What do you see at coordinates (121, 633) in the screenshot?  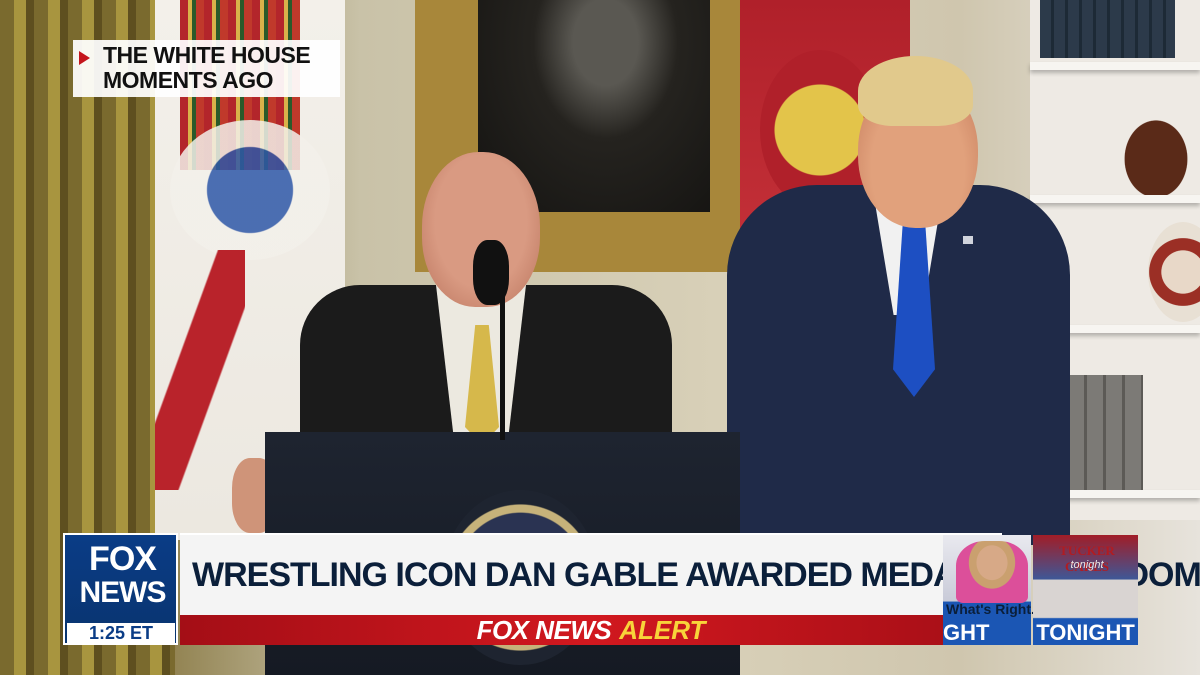 I see `clock: 1:25 ET` at bounding box center [121, 633].